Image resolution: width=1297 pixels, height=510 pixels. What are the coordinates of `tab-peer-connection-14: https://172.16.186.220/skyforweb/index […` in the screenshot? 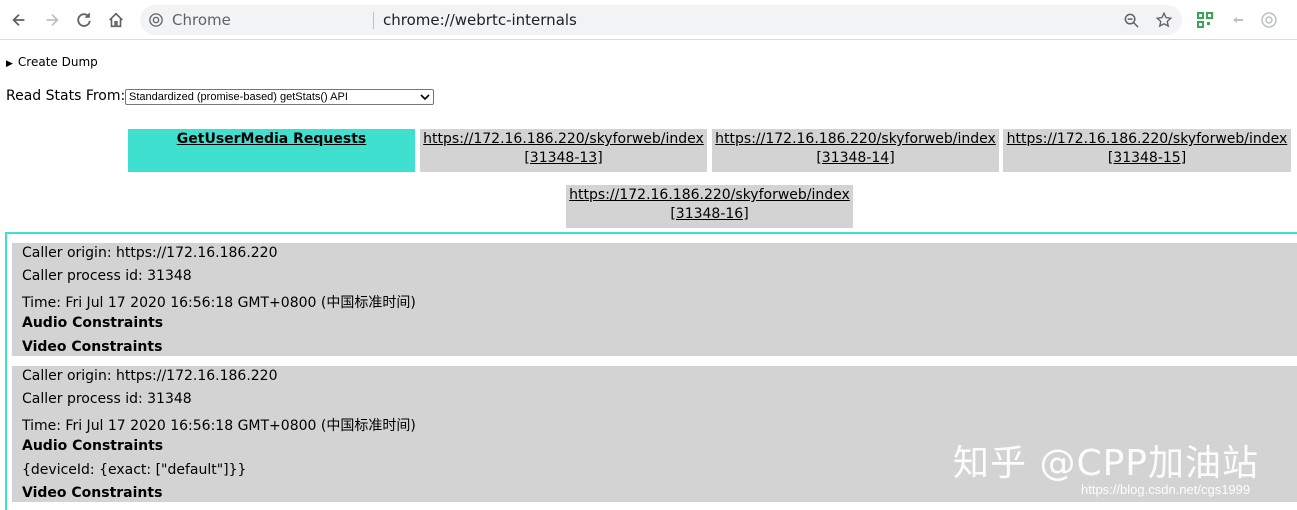 It's located at (855, 150).